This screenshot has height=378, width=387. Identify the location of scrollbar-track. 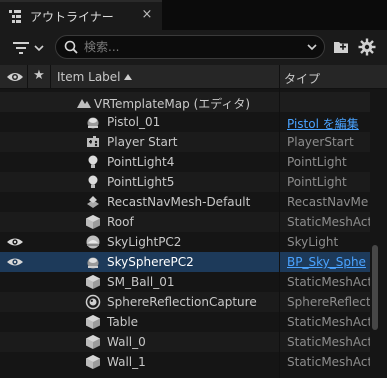
(376, 233).